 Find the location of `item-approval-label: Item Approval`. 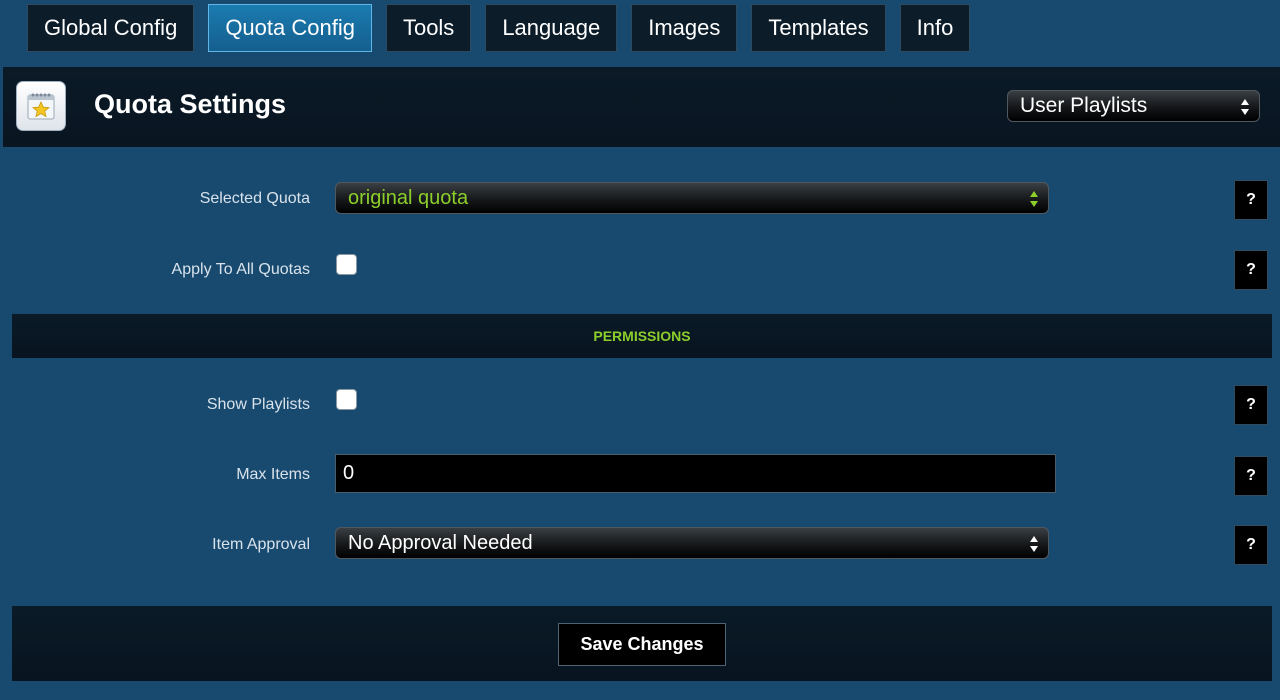

item-approval-label: Item Approval is located at coordinates (261, 544).